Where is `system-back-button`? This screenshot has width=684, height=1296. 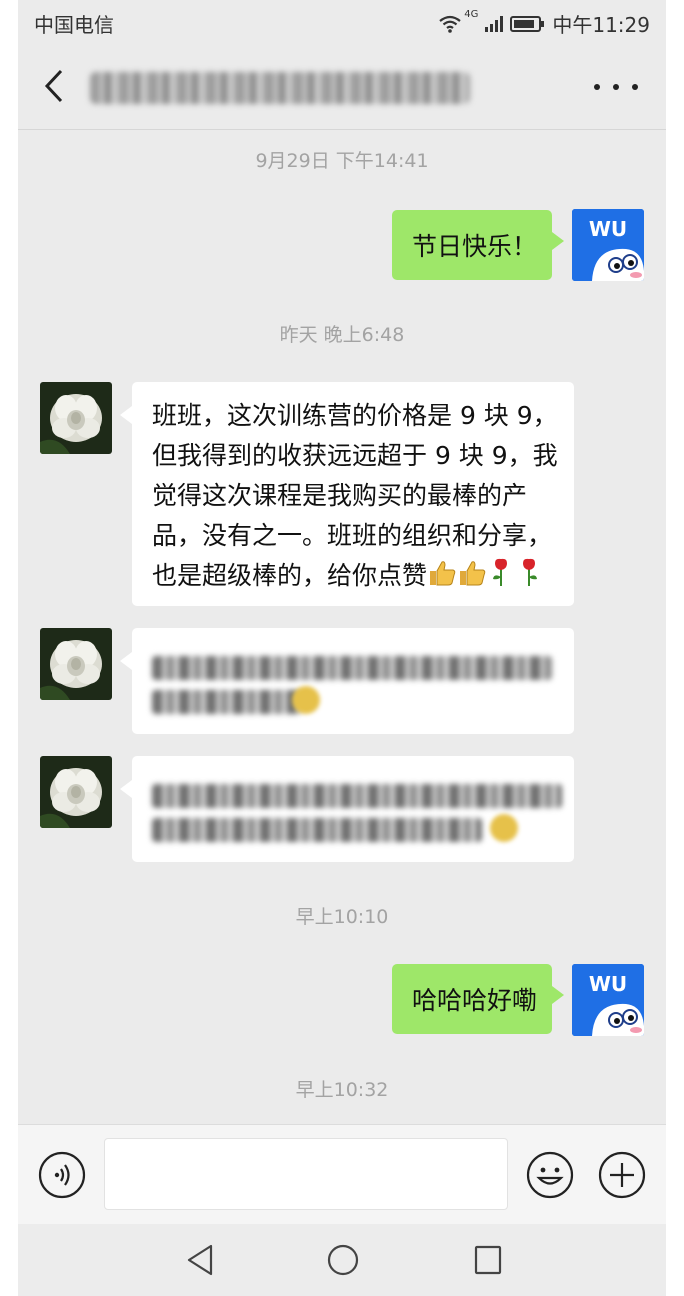 system-back-button is located at coordinates (201, 1260).